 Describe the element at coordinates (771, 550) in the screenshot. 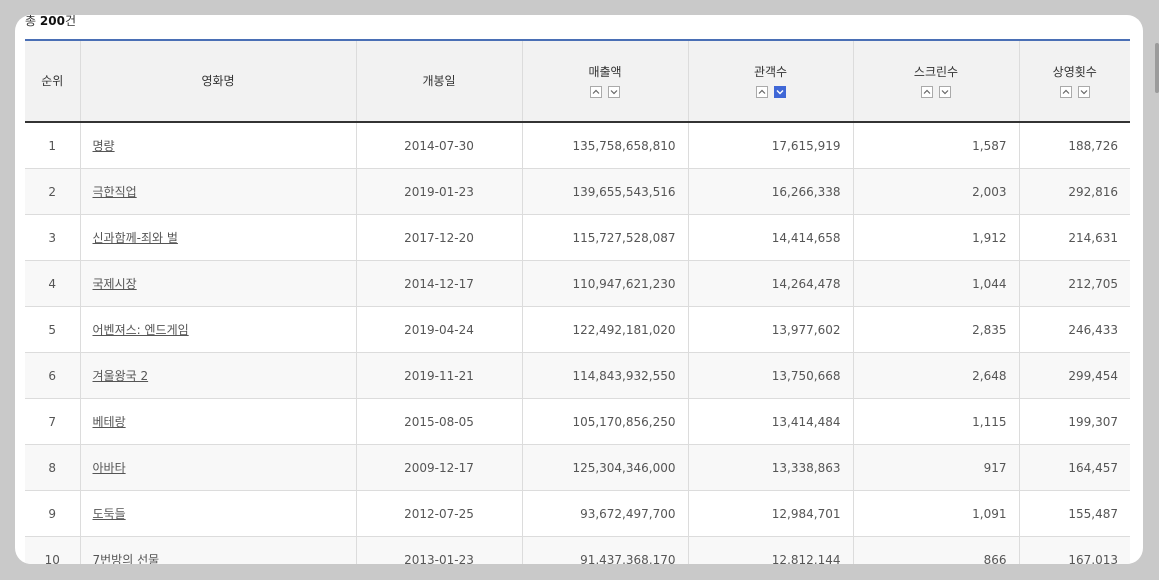

I see `audience-cell: 12,812,144` at that location.